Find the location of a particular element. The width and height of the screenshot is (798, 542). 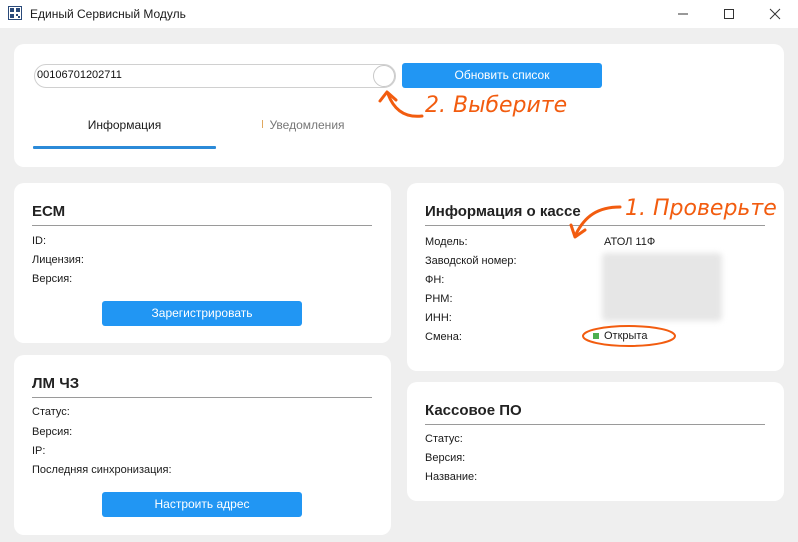

register-button: Зарегистрировать is located at coordinates (202, 313).